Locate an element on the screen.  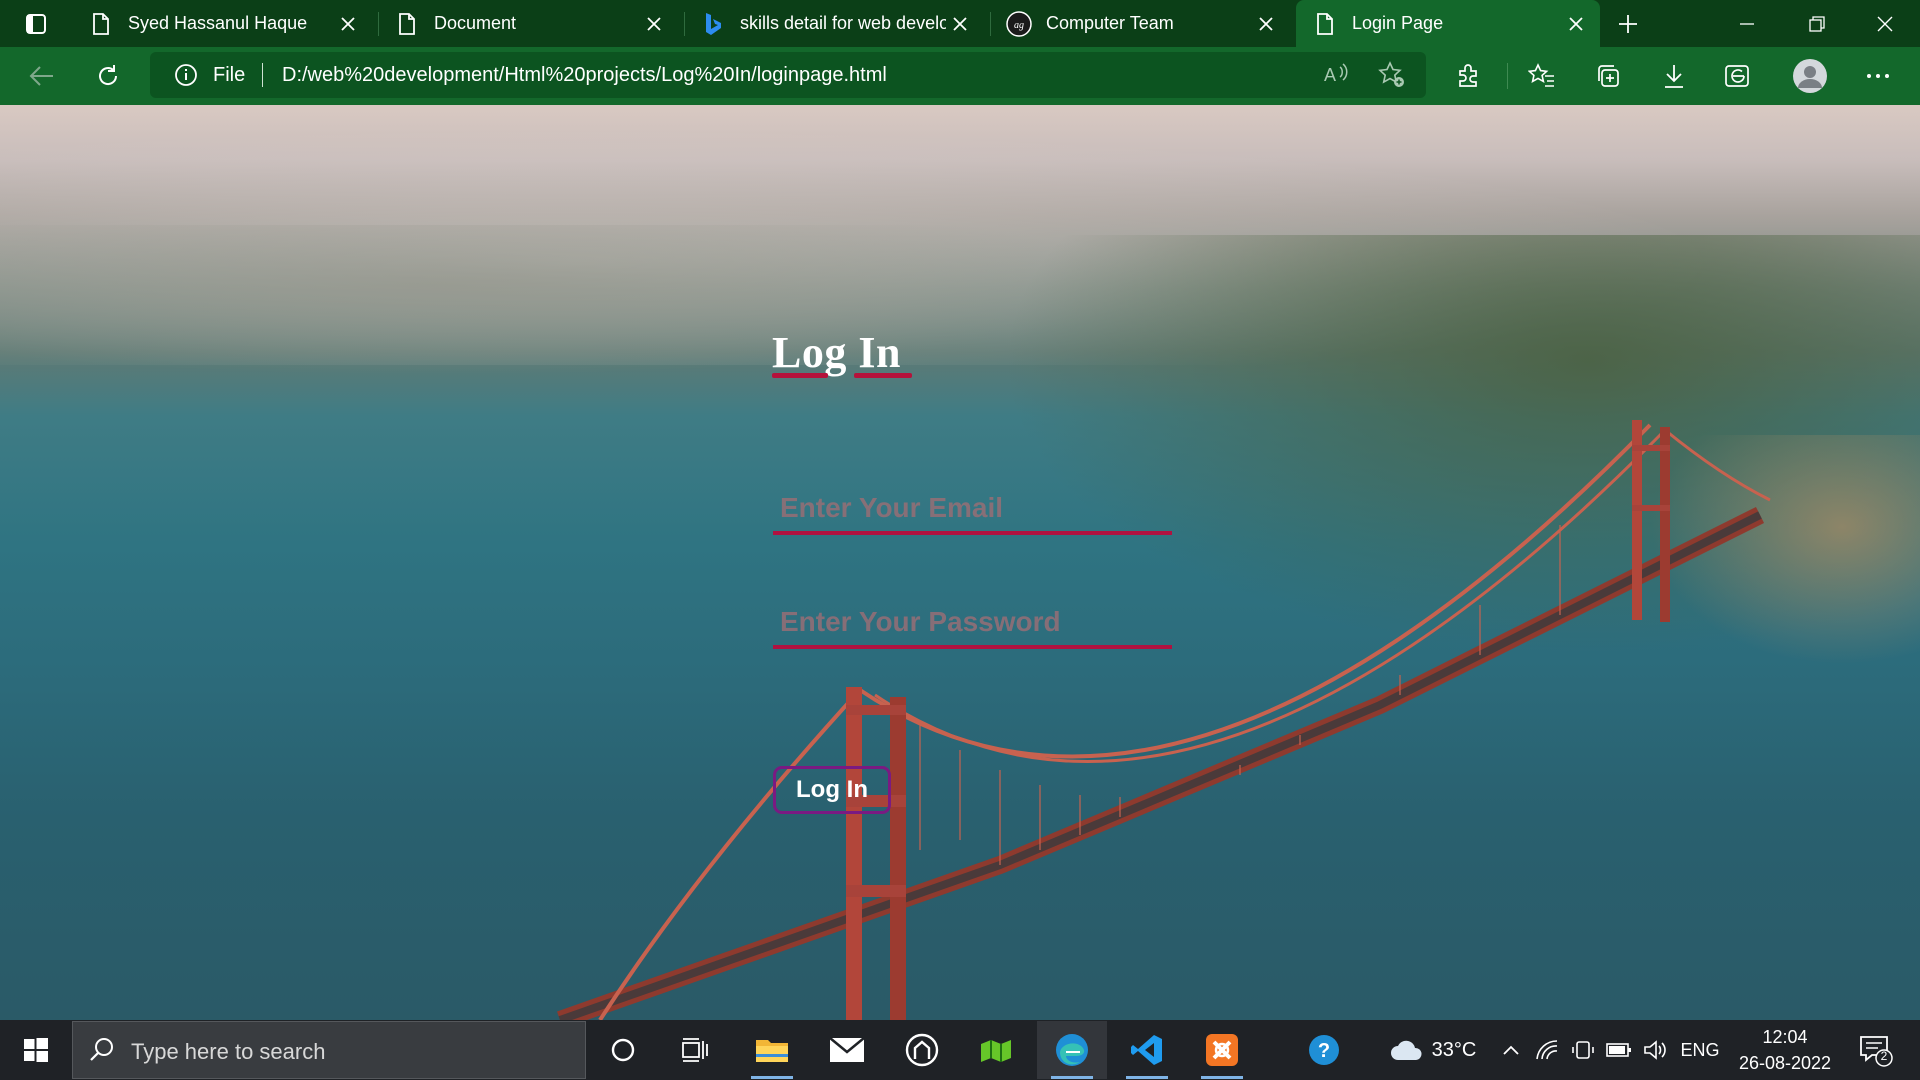
task-view-button is located at coordinates (695, 1050).